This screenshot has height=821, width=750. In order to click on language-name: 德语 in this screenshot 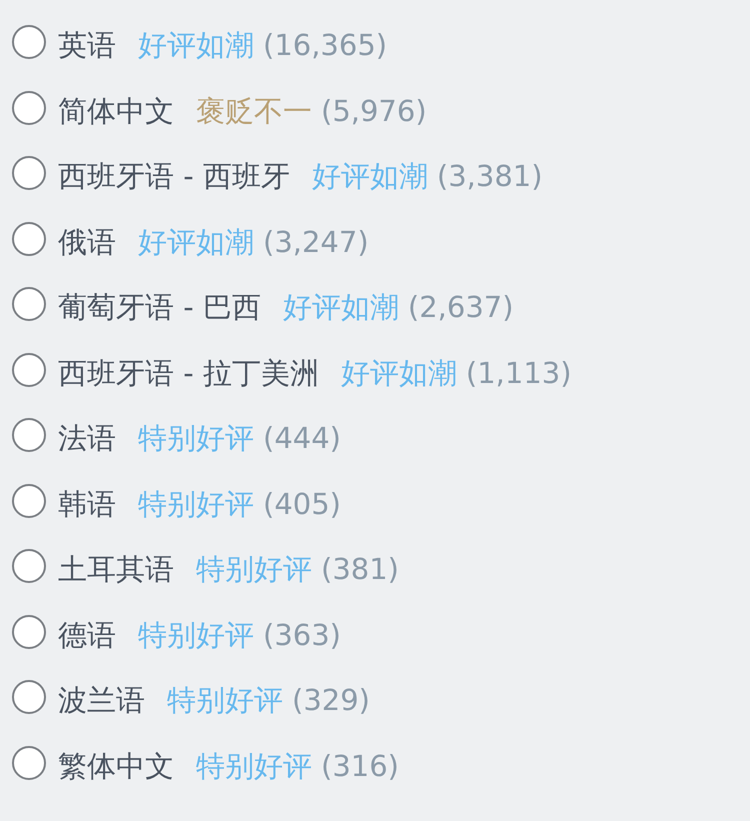, I will do `click(87, 635)`.